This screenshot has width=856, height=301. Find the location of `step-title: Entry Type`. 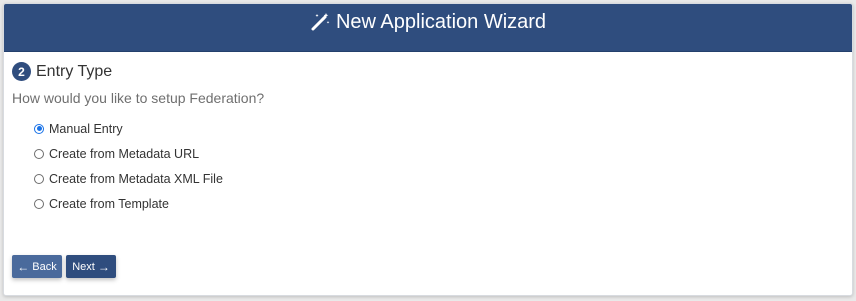

step-title: Entry Type is located at coordinates (74, 71).